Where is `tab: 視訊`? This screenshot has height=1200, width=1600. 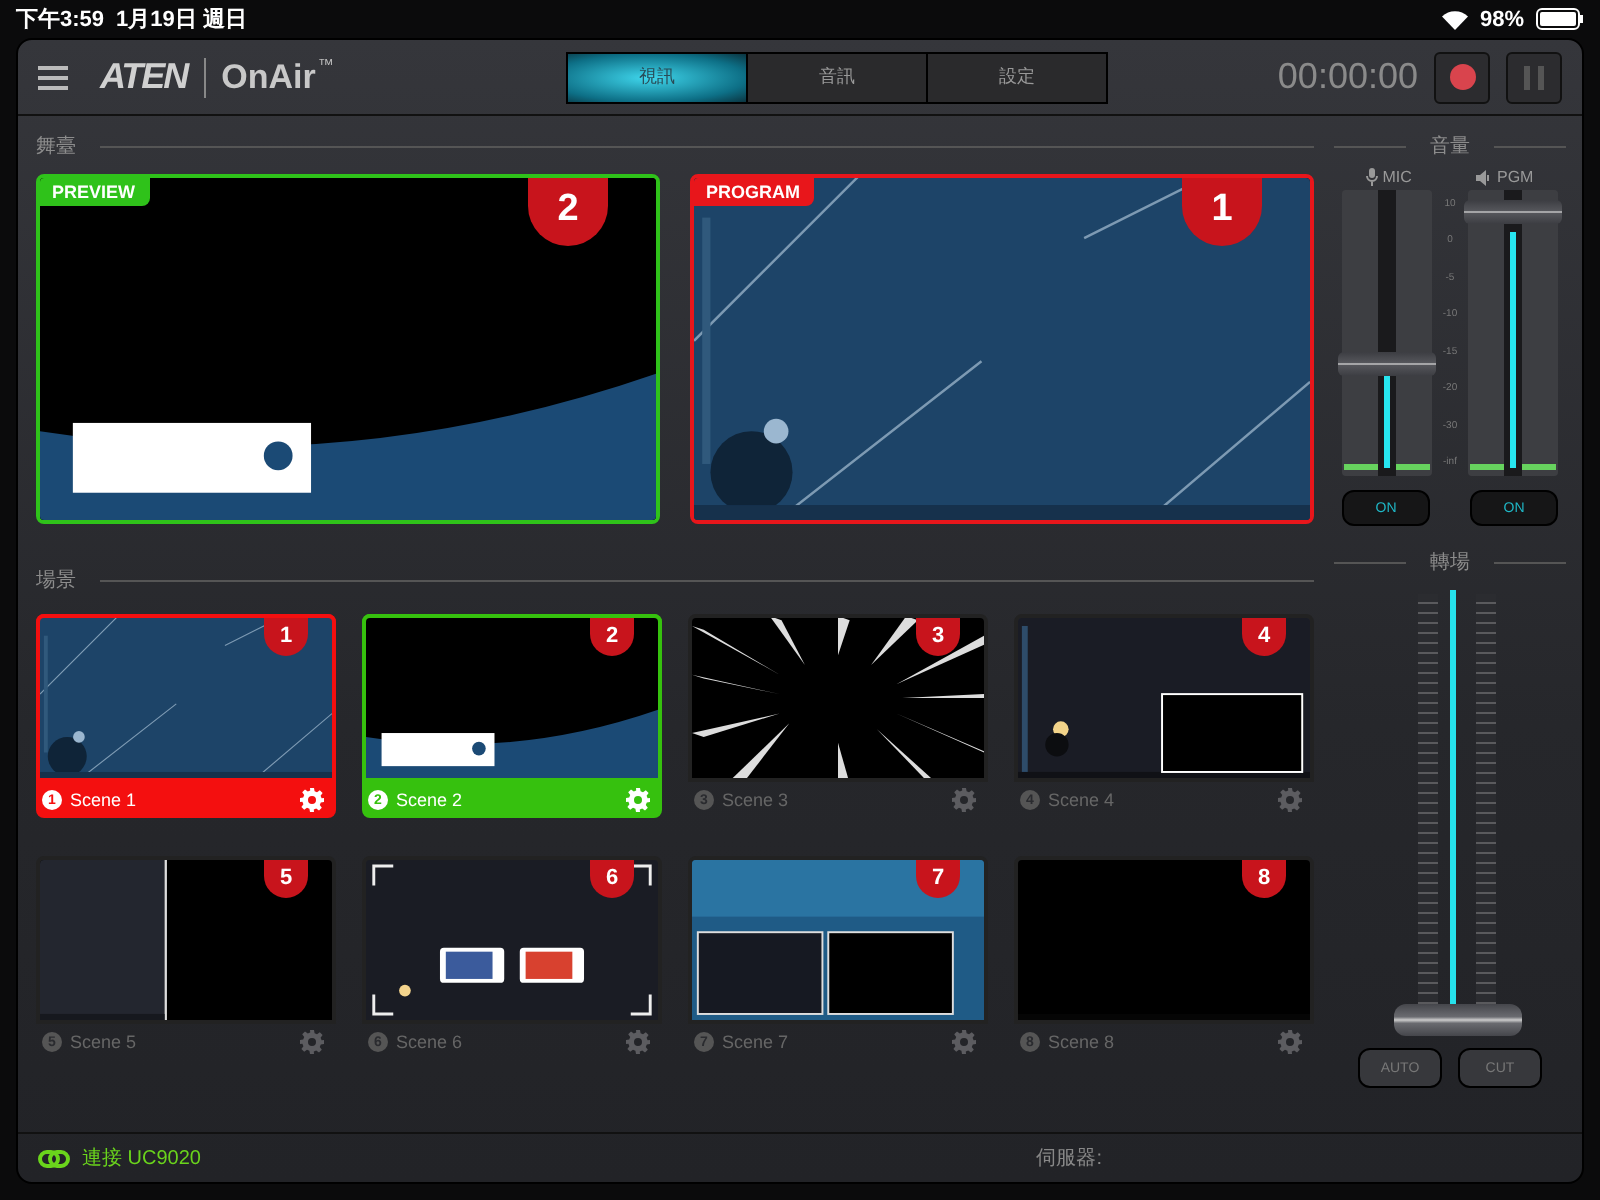
tab: 視訊 is located at coordinates (656, 77).